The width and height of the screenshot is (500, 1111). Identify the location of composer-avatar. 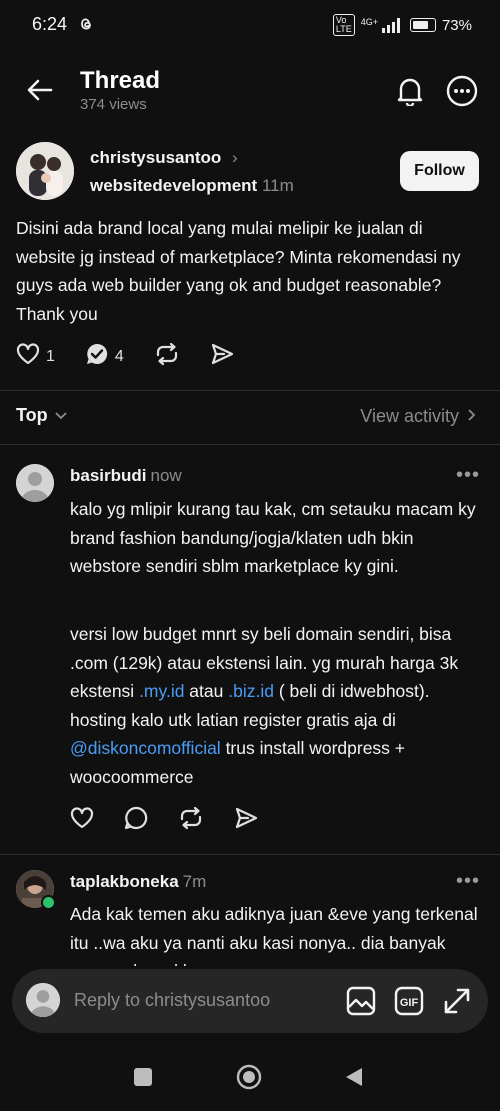
(43, 1000).